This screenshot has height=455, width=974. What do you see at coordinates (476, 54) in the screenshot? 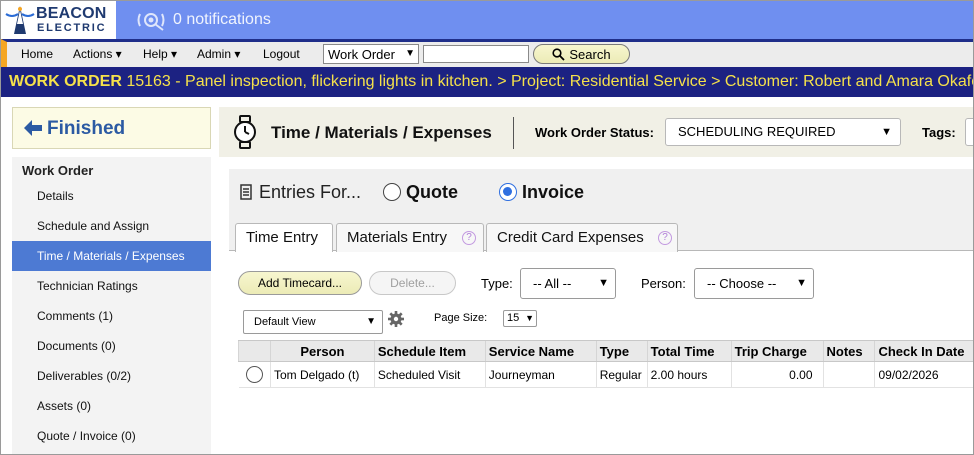
I see `search-input` at bounding box center [476, 54].